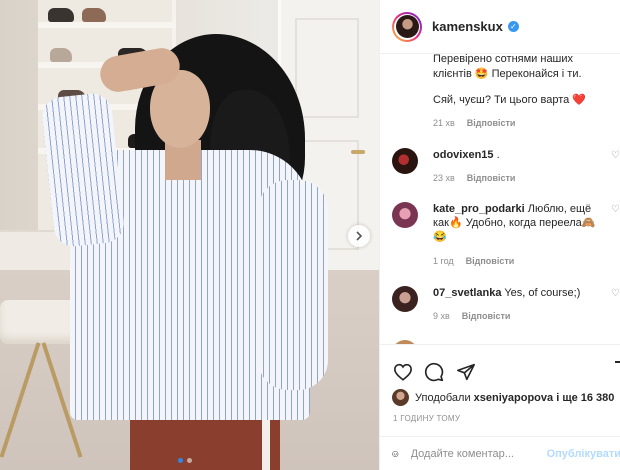 This screenshot has width=620, height=470. I want to click on author-username: kamenskux, so click(467, 26).